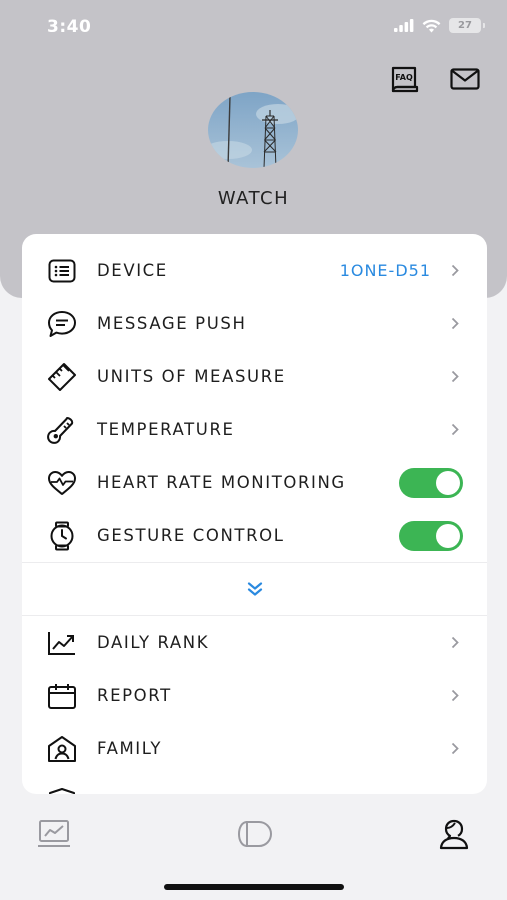  What do you see at coordinates (431, 482) in the screenshot?
I see `heart-rate-toggle` at bounding box center [431, 482].